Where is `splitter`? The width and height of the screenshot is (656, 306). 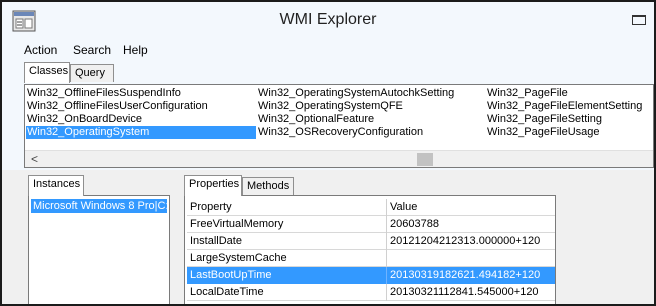
splitter is located at coordinates (328, 172).